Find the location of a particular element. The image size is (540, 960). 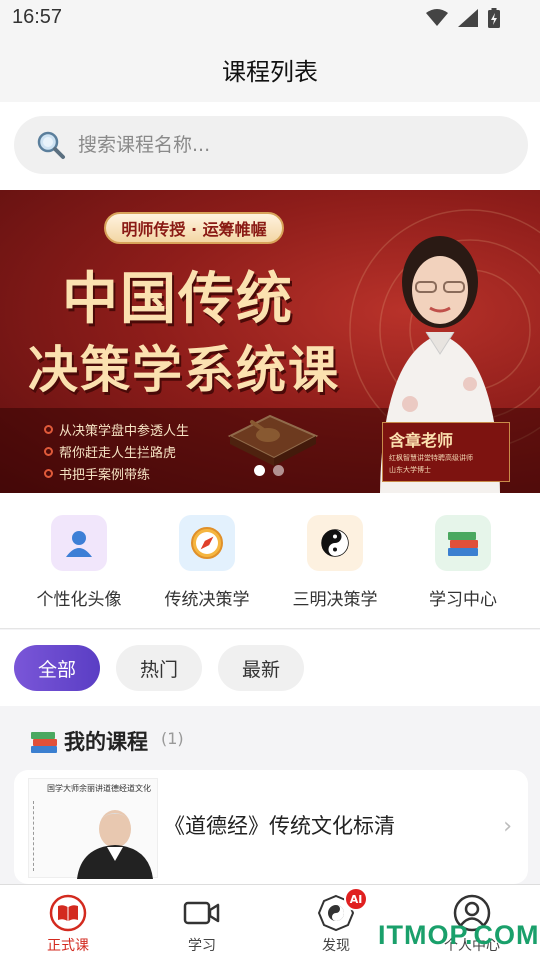

app-header: 课程列表 is located at coordinates (270, 69).